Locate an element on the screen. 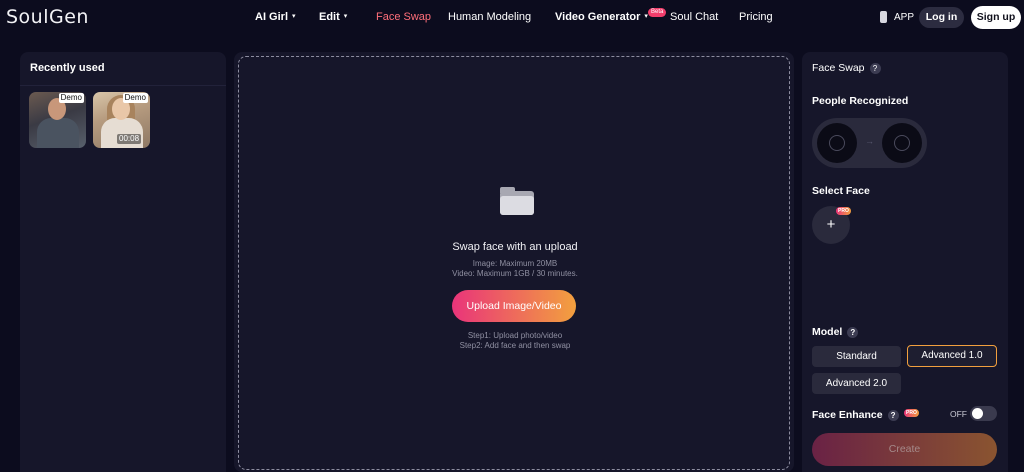  face-enhance-state: OFF is located at coordinates (958, 414).